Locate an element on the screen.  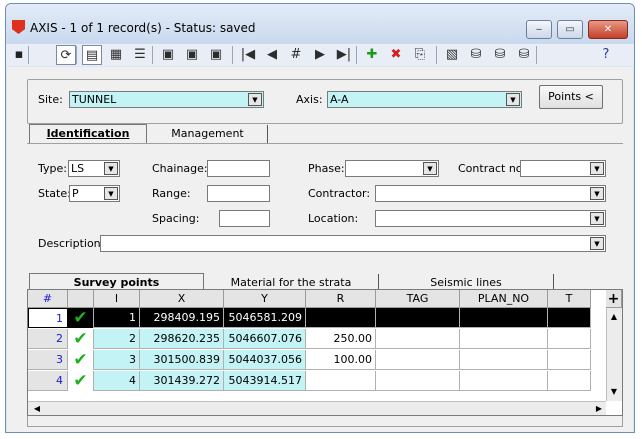
save-icon: ▪ is located at coordinates (19, 55).